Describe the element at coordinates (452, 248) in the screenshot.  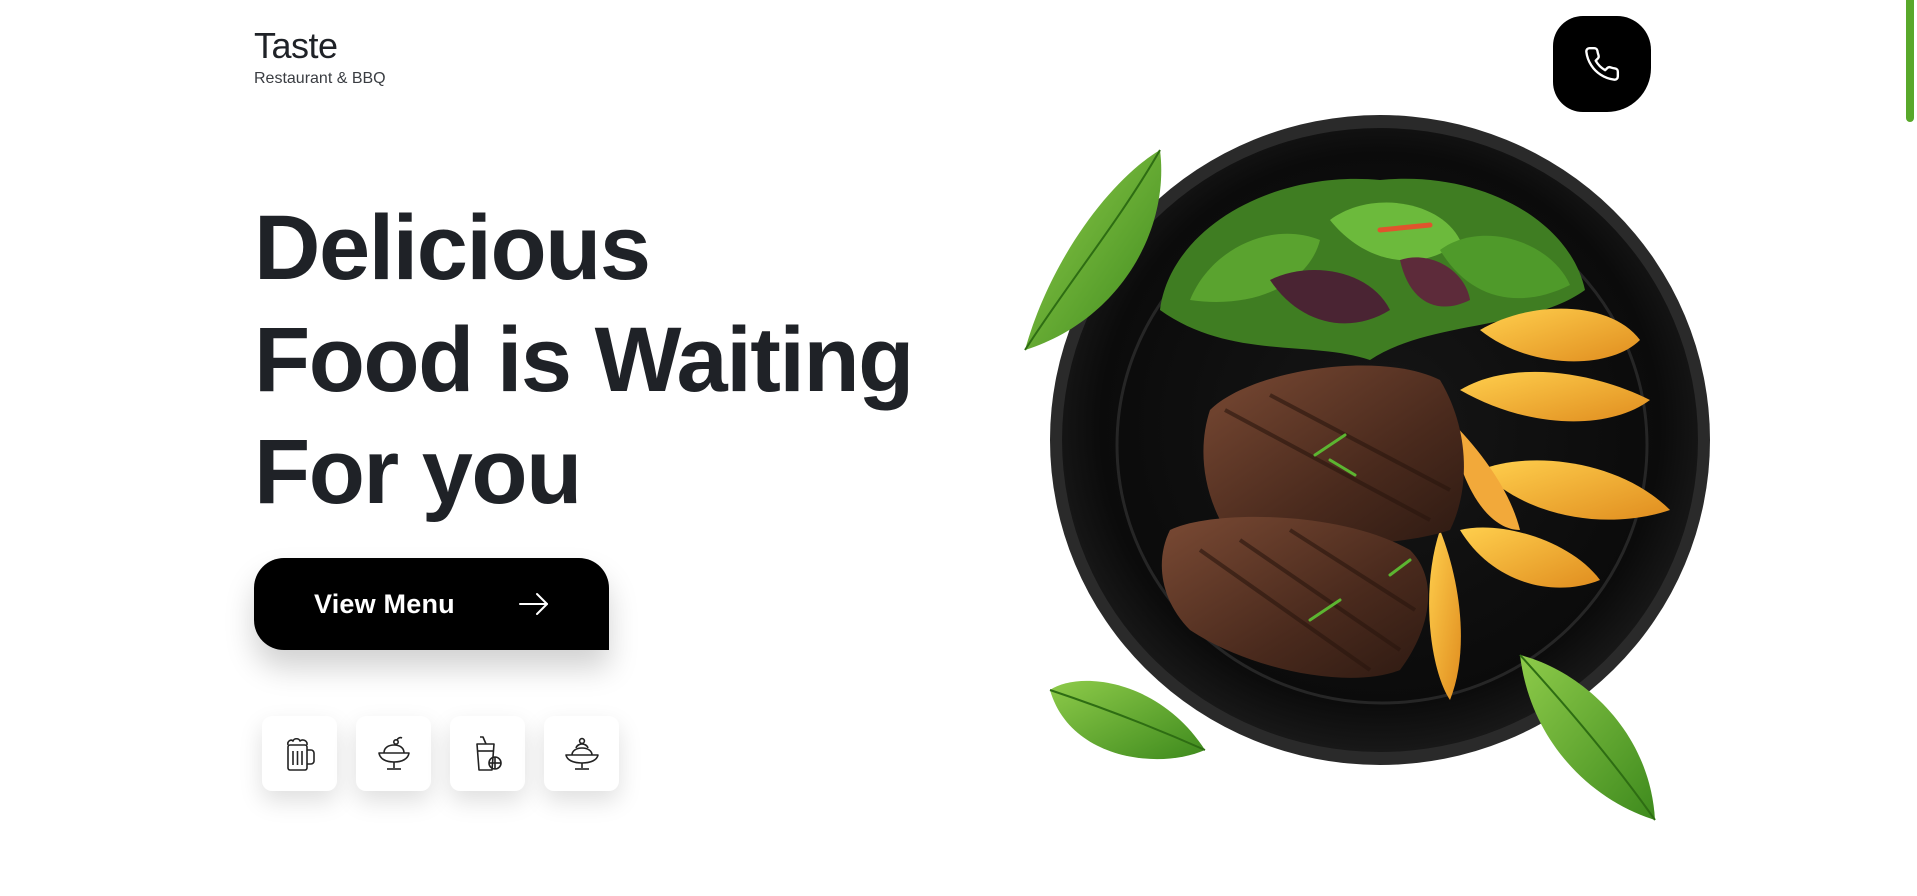
I see `hero-title-line-1: Delicious` at that location.